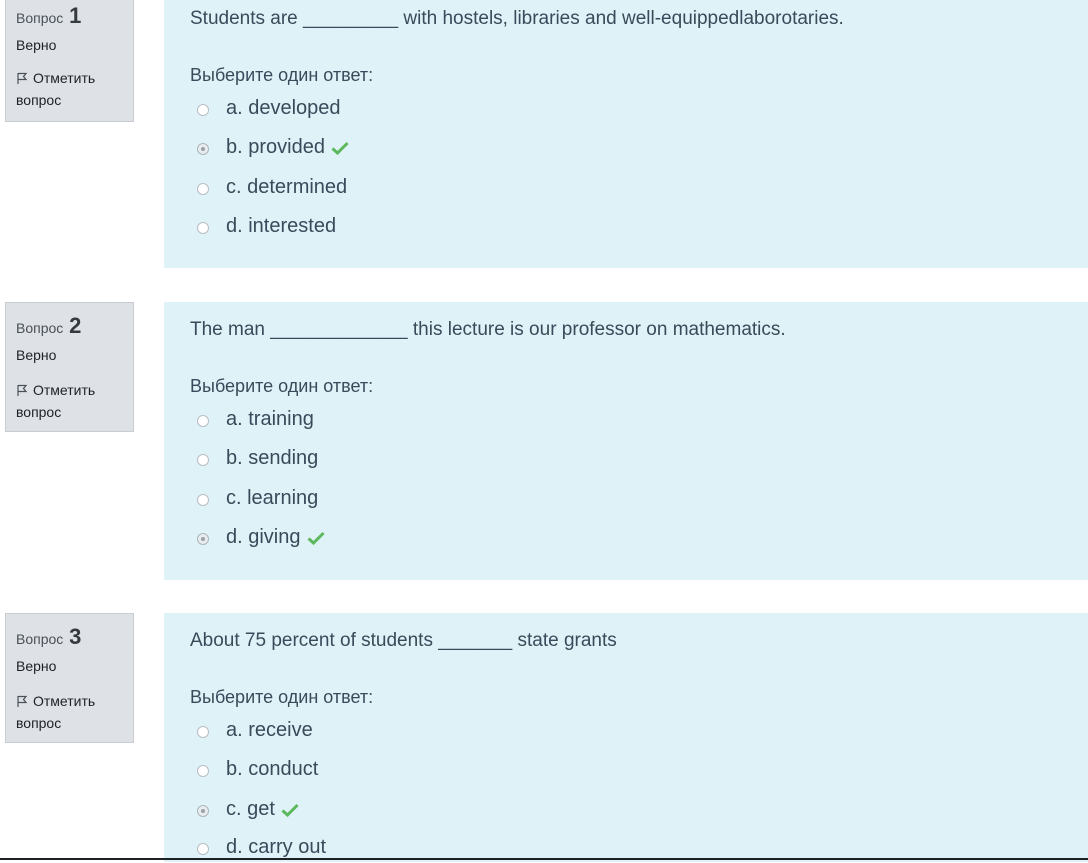 This screenshot has width=1088, height=863. Describe the element at coordinates (49, 325) in the screenshot. I see `question-number: Вопрос 2` at that location.